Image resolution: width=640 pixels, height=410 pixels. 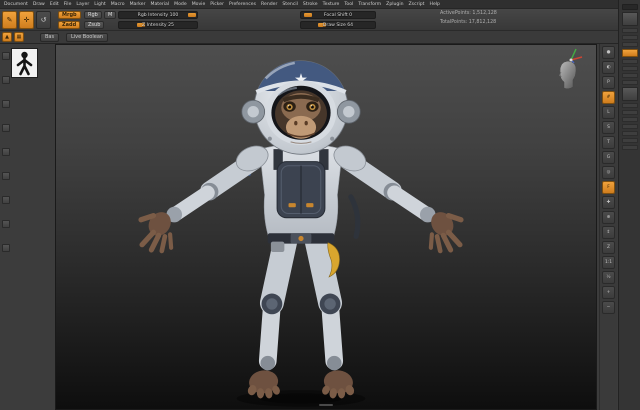 I want to click on rgb-intensity-slider: Rgb Intensity 100, so click(x=158, y=15).